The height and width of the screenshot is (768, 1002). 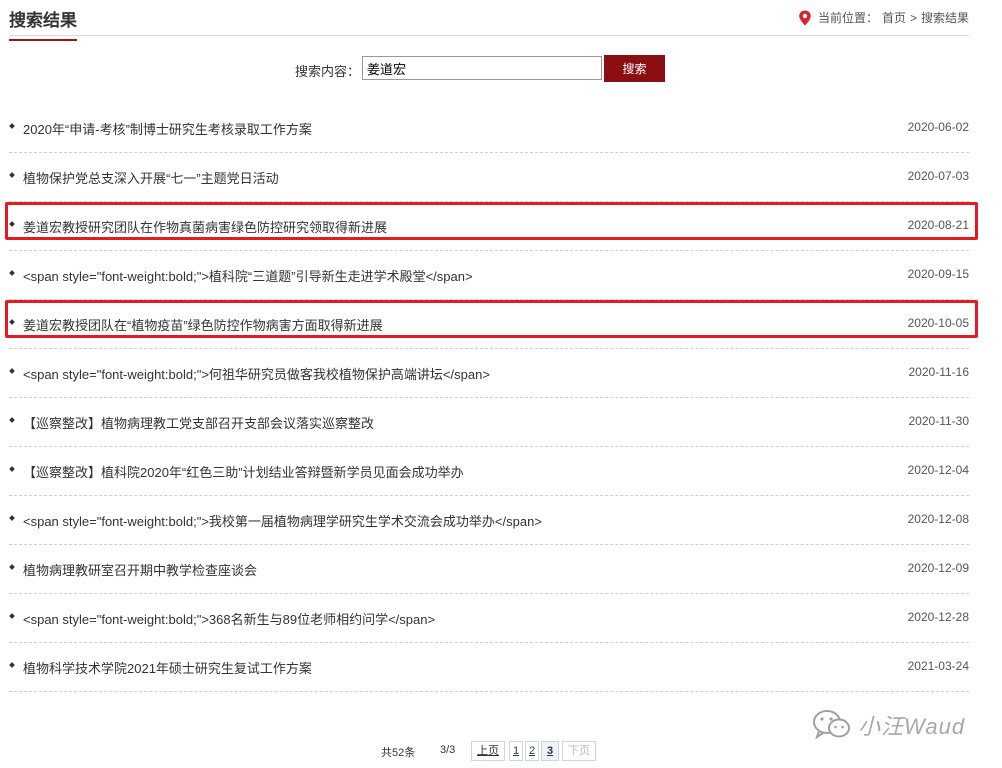 What do you see at coordinates (532, 751) in the screenshot?
I see `page-2-button: 2` at bounding box center [532, 751].